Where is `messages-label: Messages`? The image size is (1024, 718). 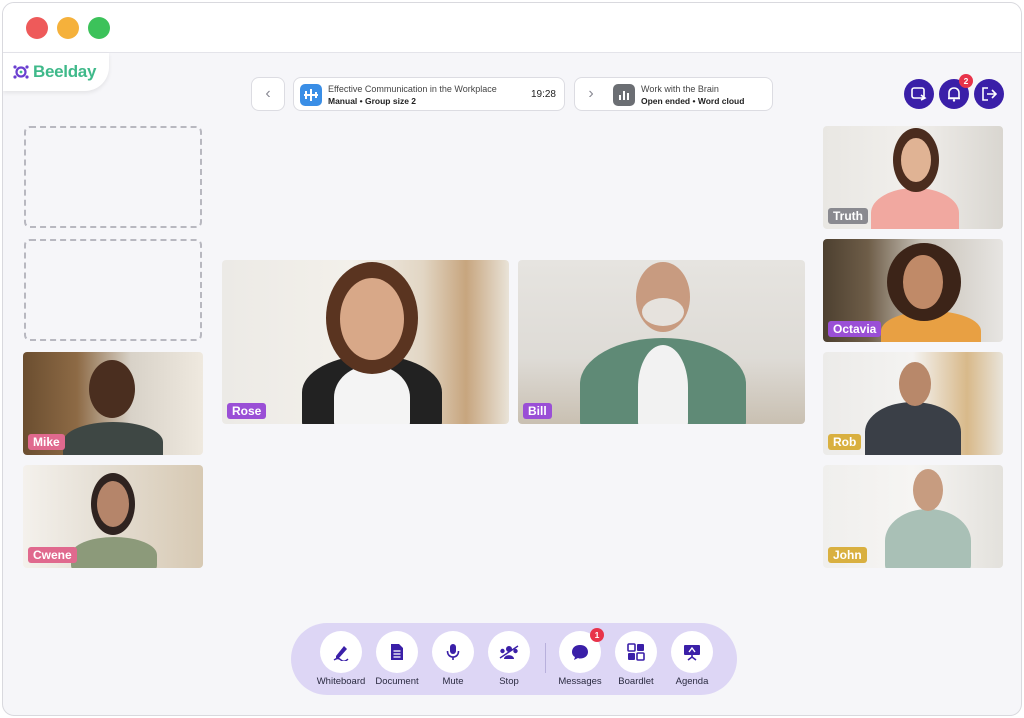
messages-label: Messages is located at coordinates (580, 681).